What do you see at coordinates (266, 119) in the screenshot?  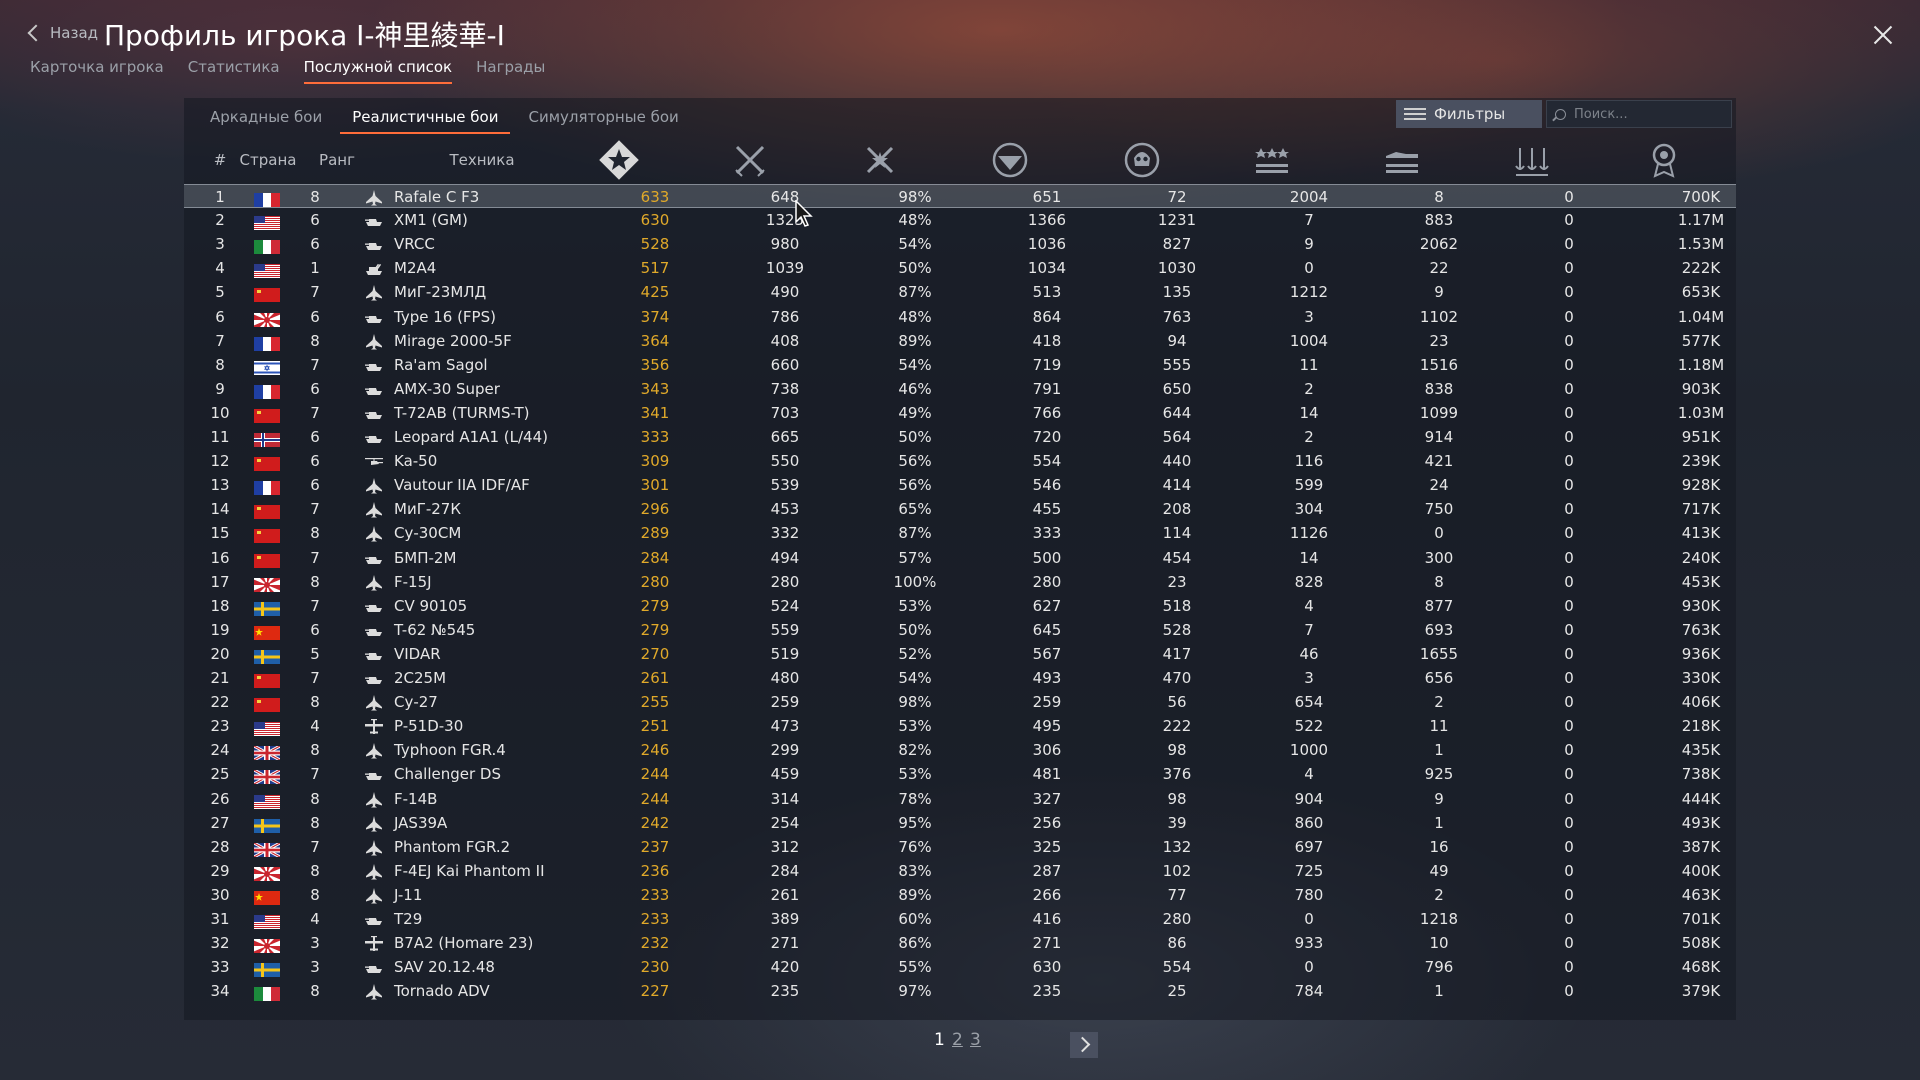 I see `mode-tab-0: Аркадные бои` at bounding box center [266, 119].